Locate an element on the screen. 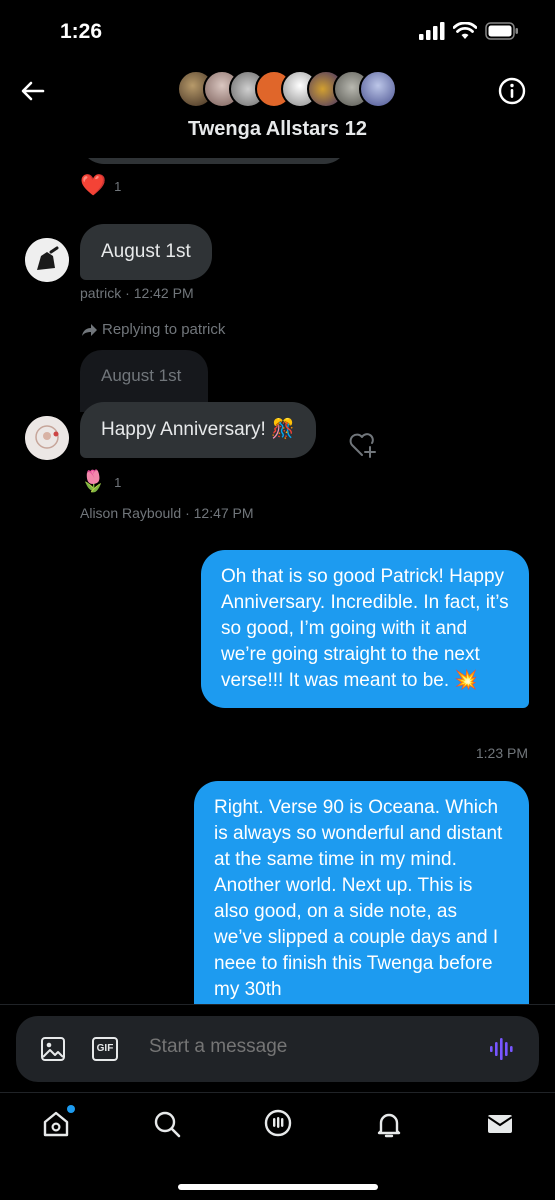  search-icon is located at coordinates (167, 1124).